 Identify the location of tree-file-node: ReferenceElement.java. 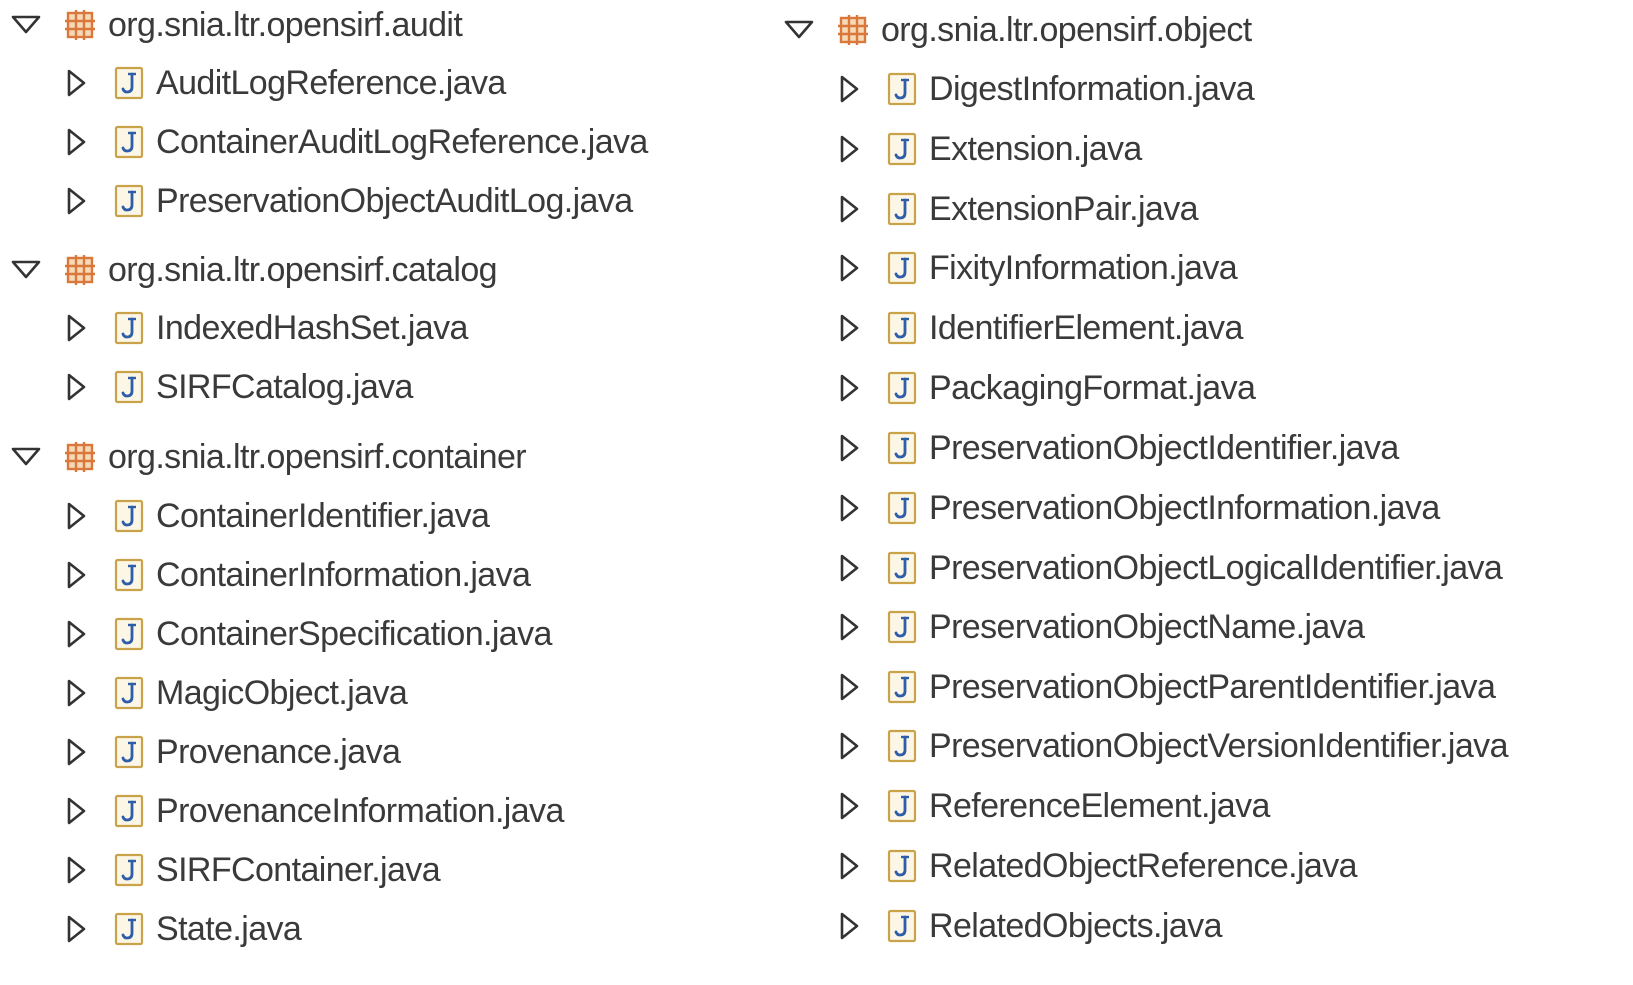
(1021, 806).